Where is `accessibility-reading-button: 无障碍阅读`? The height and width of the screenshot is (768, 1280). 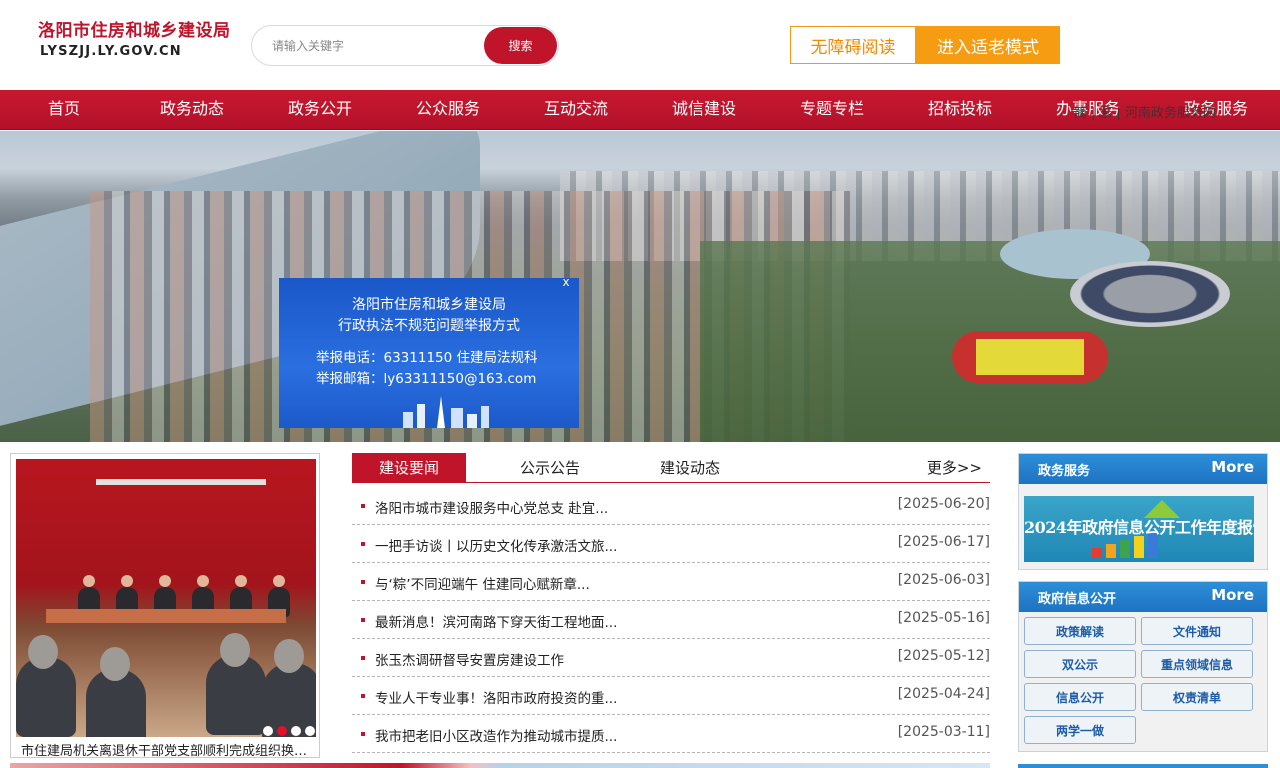 accessibility-reading-button: 无障碍阅读 is located at coordinates (853, 45).